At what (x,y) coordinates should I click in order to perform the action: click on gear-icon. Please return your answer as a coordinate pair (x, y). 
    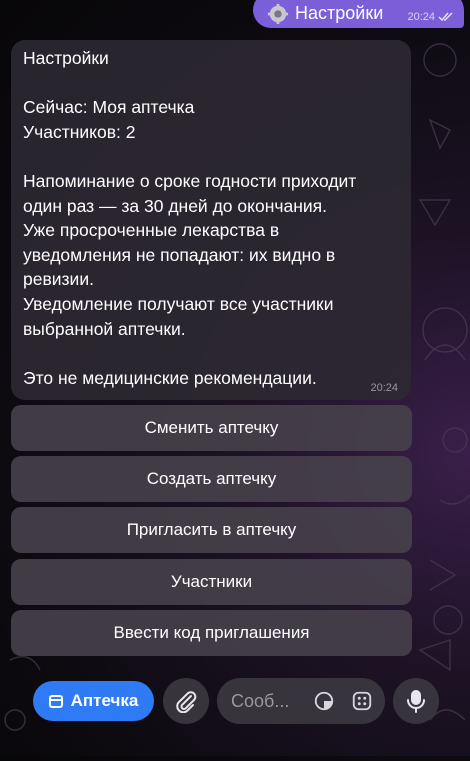
    Looking at the image, I should click on (278, 14).